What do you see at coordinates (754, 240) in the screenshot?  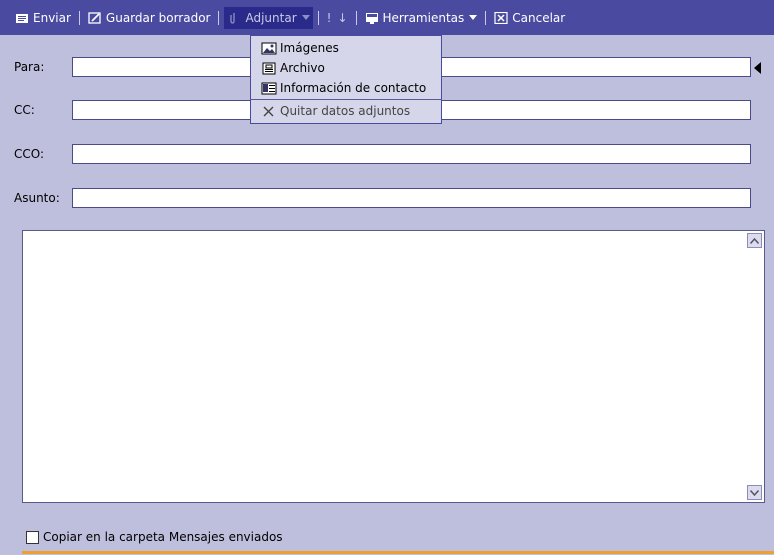 I see `scroll-up-button` at bounding box center [754, 240].